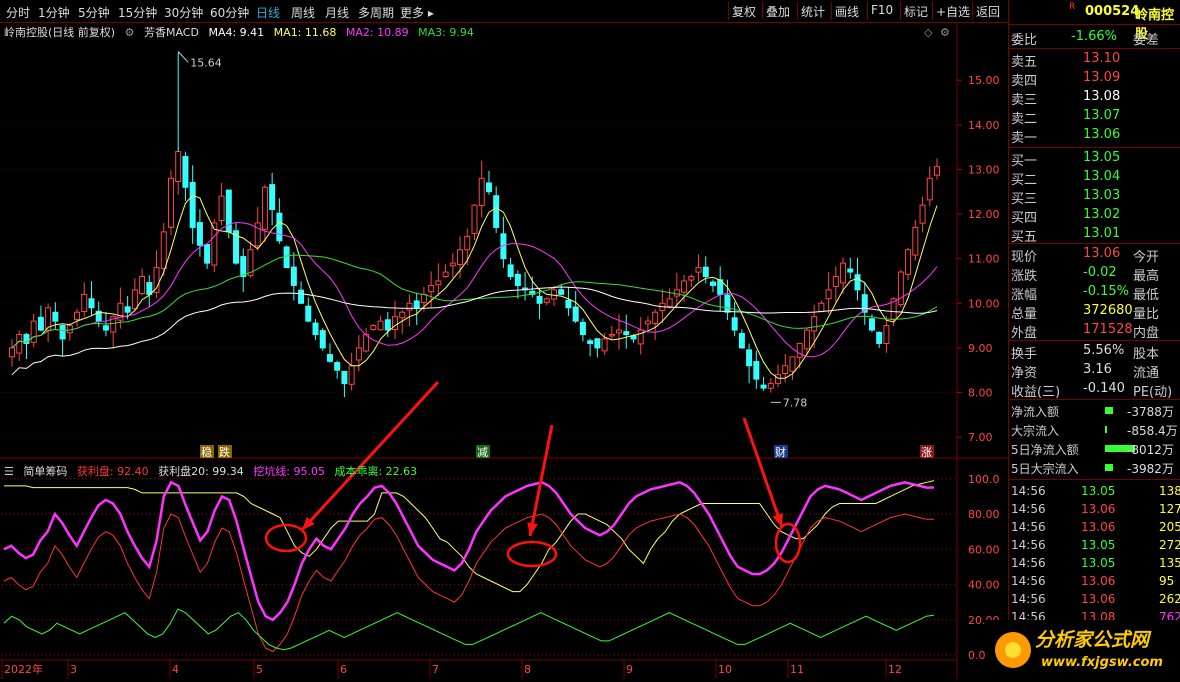 This screenshot has width=1180, height=682. I want to click on price-tick: 8.00, so click(980, 393).